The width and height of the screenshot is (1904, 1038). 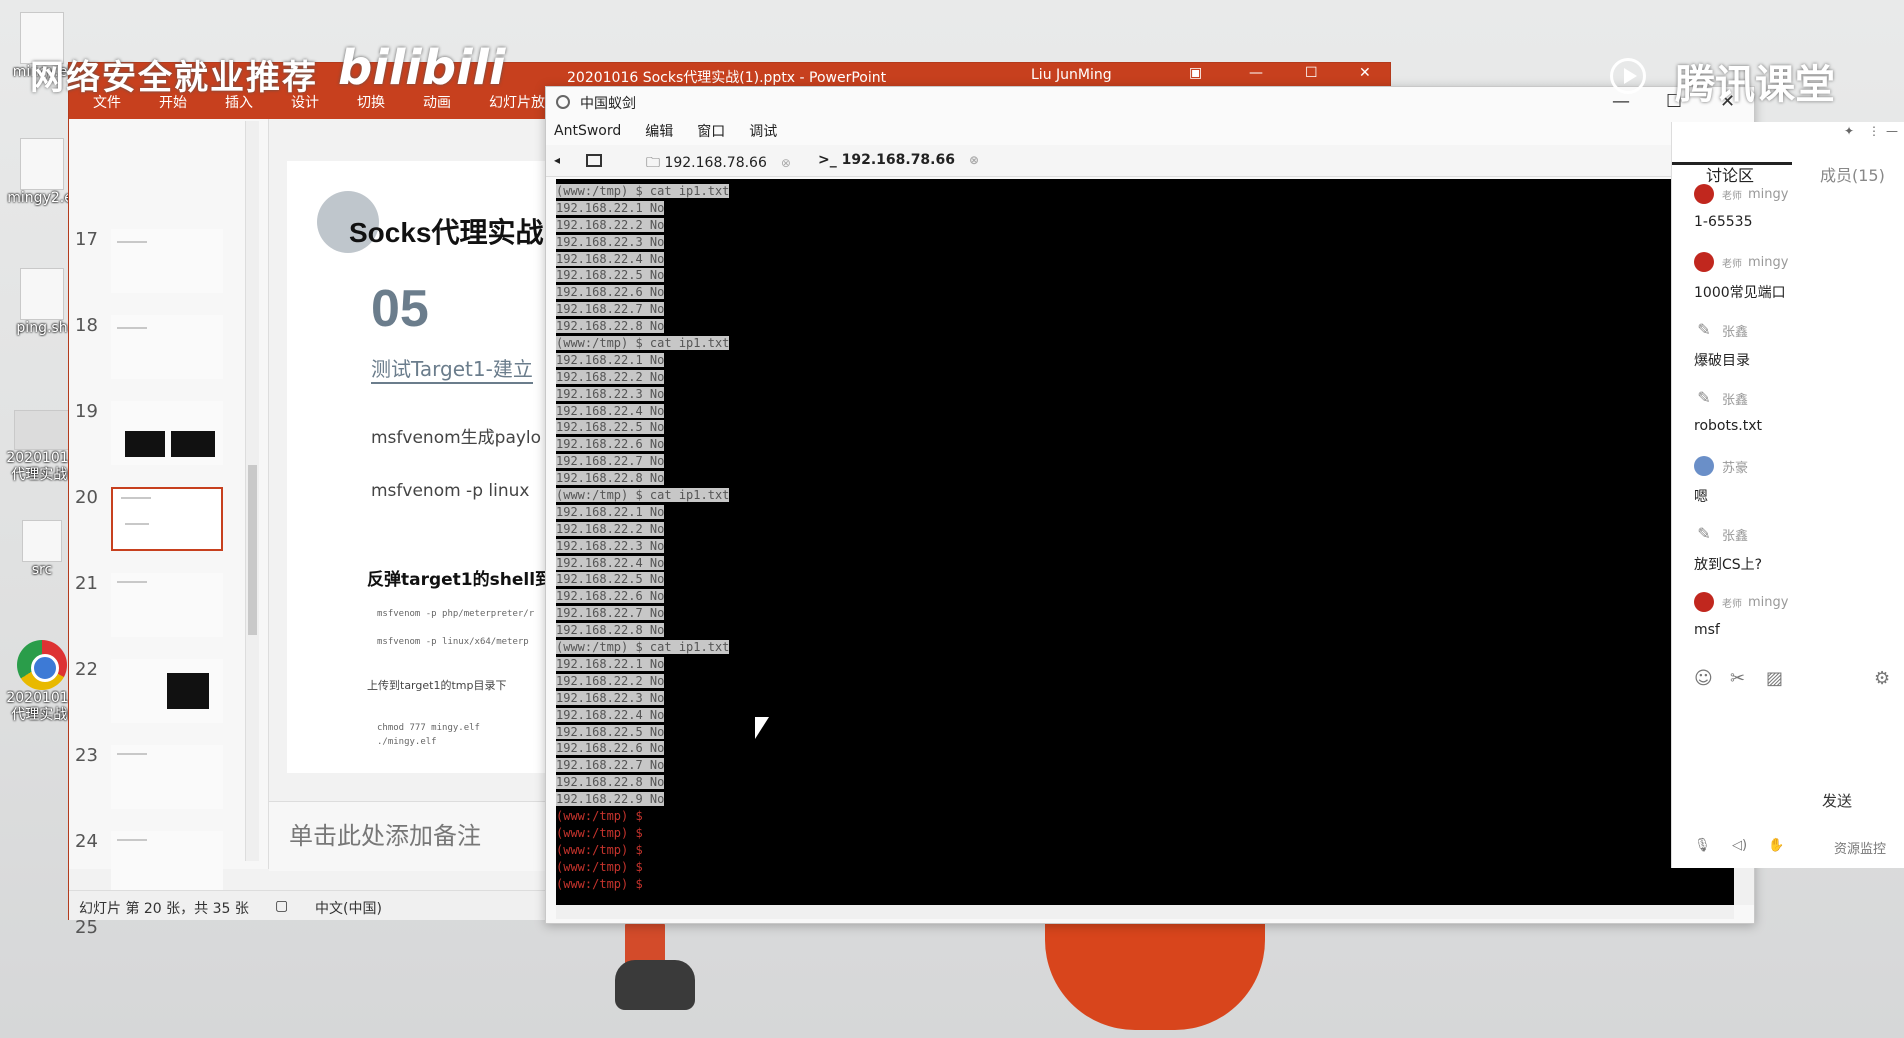 I want to click on chat-message: 苏豪 嗯, so click(x=1721, y=481).